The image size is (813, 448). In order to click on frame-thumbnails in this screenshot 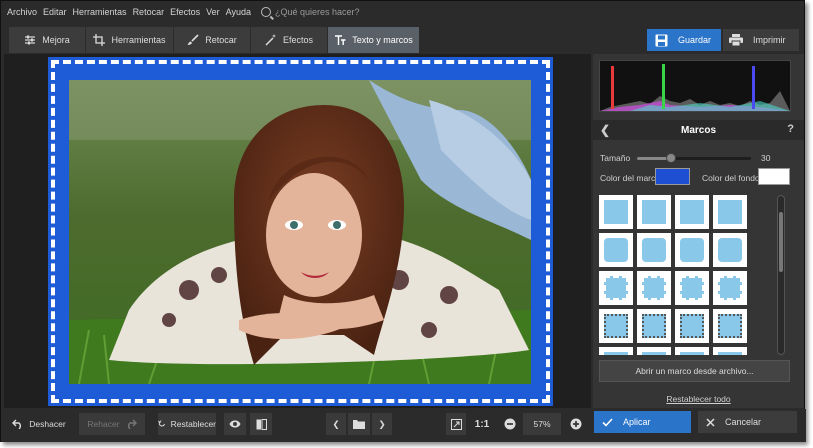, I will do `click(683, 275)`.